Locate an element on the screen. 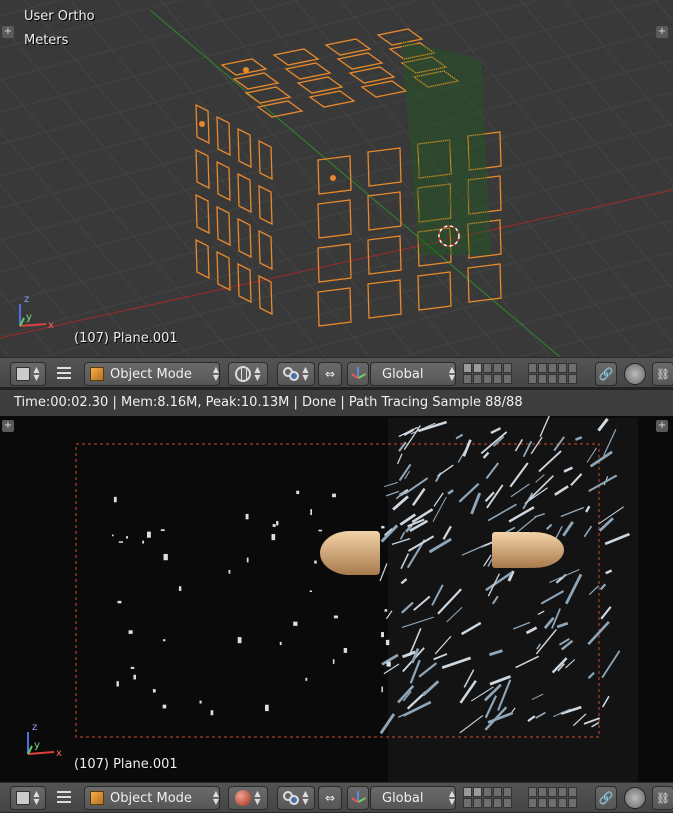 This screenshot has height=813, width=673. wireframe-sphere-icon is located at coordinates (243, 374).